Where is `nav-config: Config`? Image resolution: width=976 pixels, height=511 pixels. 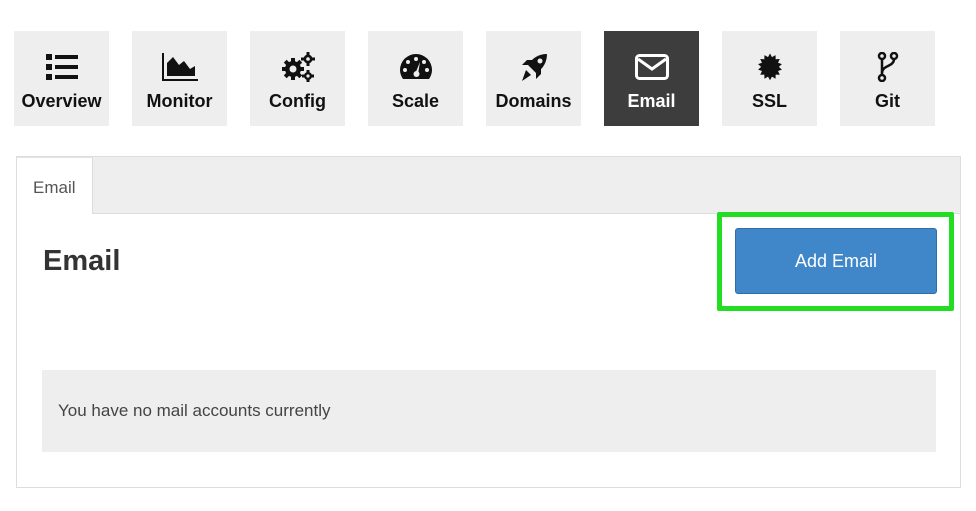
nav-config: Config is located at coordinates (297, 78).